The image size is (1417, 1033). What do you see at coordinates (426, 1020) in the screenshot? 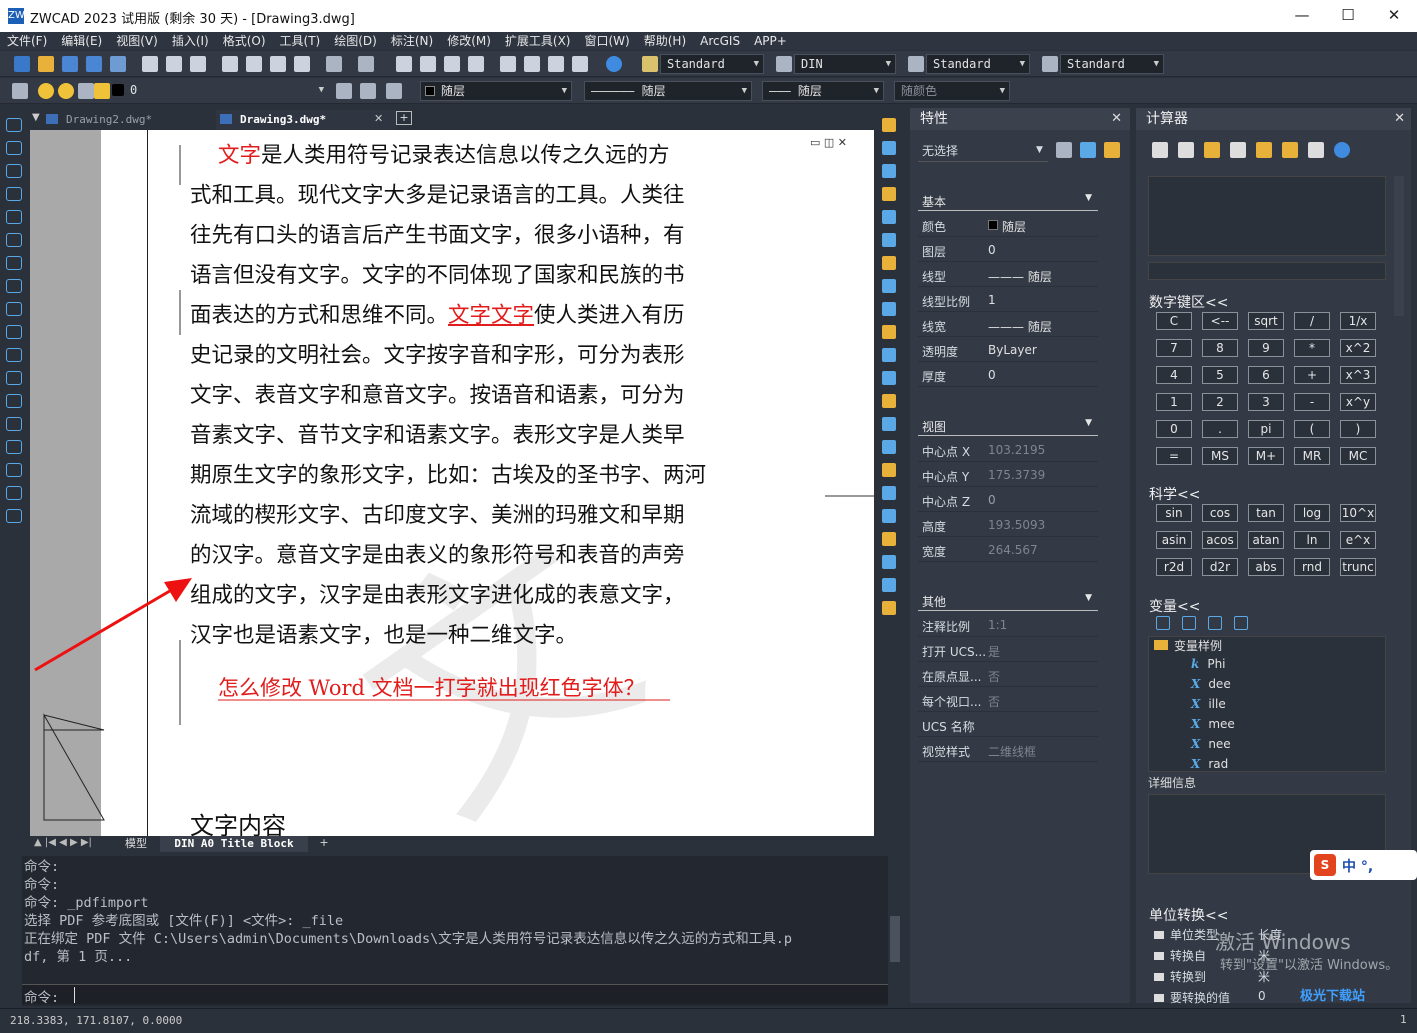
I see `status-toggles` at bounding box center [426, 1020].